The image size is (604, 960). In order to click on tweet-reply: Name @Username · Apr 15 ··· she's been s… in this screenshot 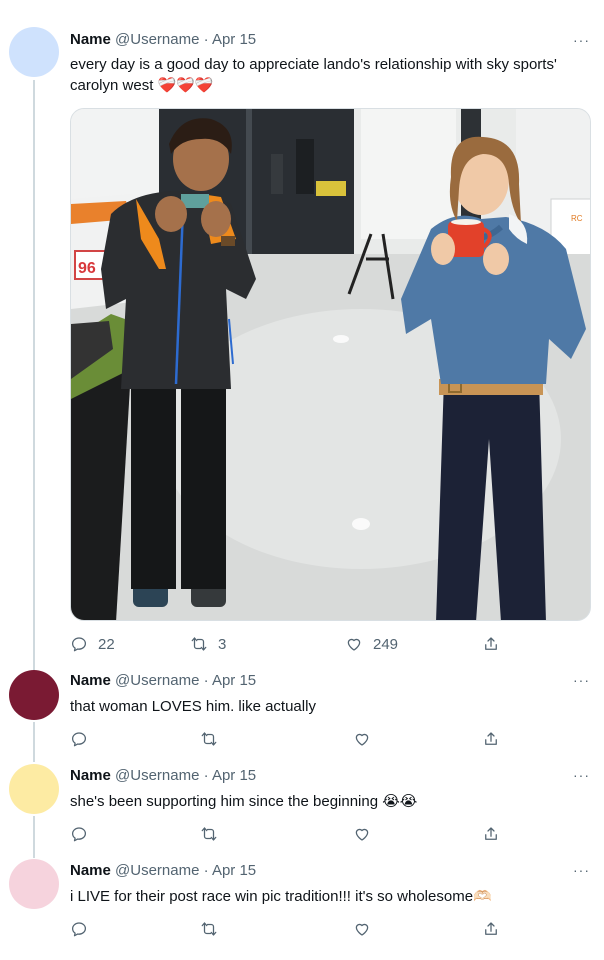, I will do `click(302, 807)`.